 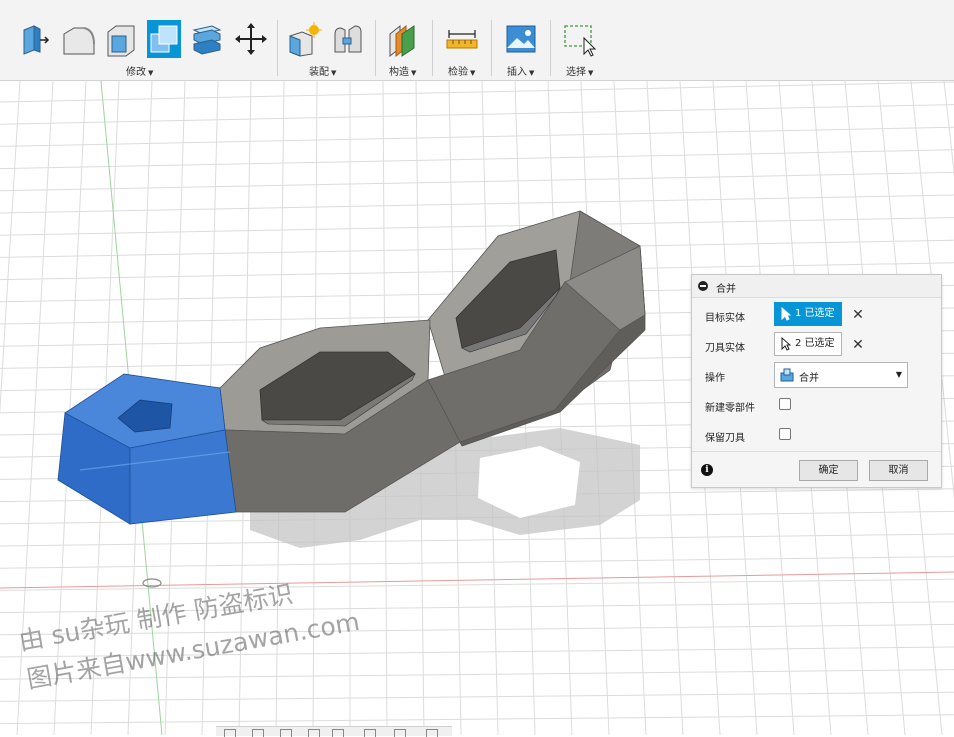 I want to click on chevron-down-icon: ▼, so click(x=898, y=374).